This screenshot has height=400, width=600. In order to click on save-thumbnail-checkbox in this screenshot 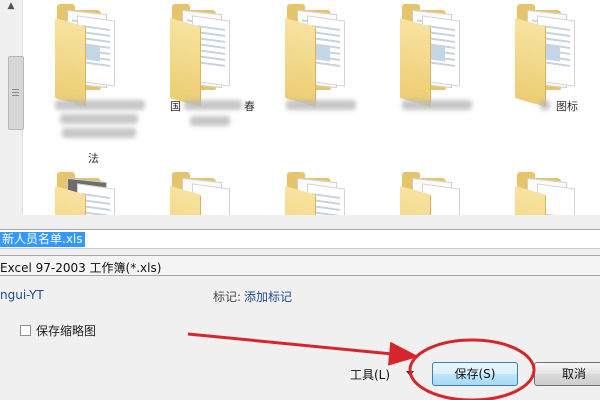, I will do `click(25, 330)`.